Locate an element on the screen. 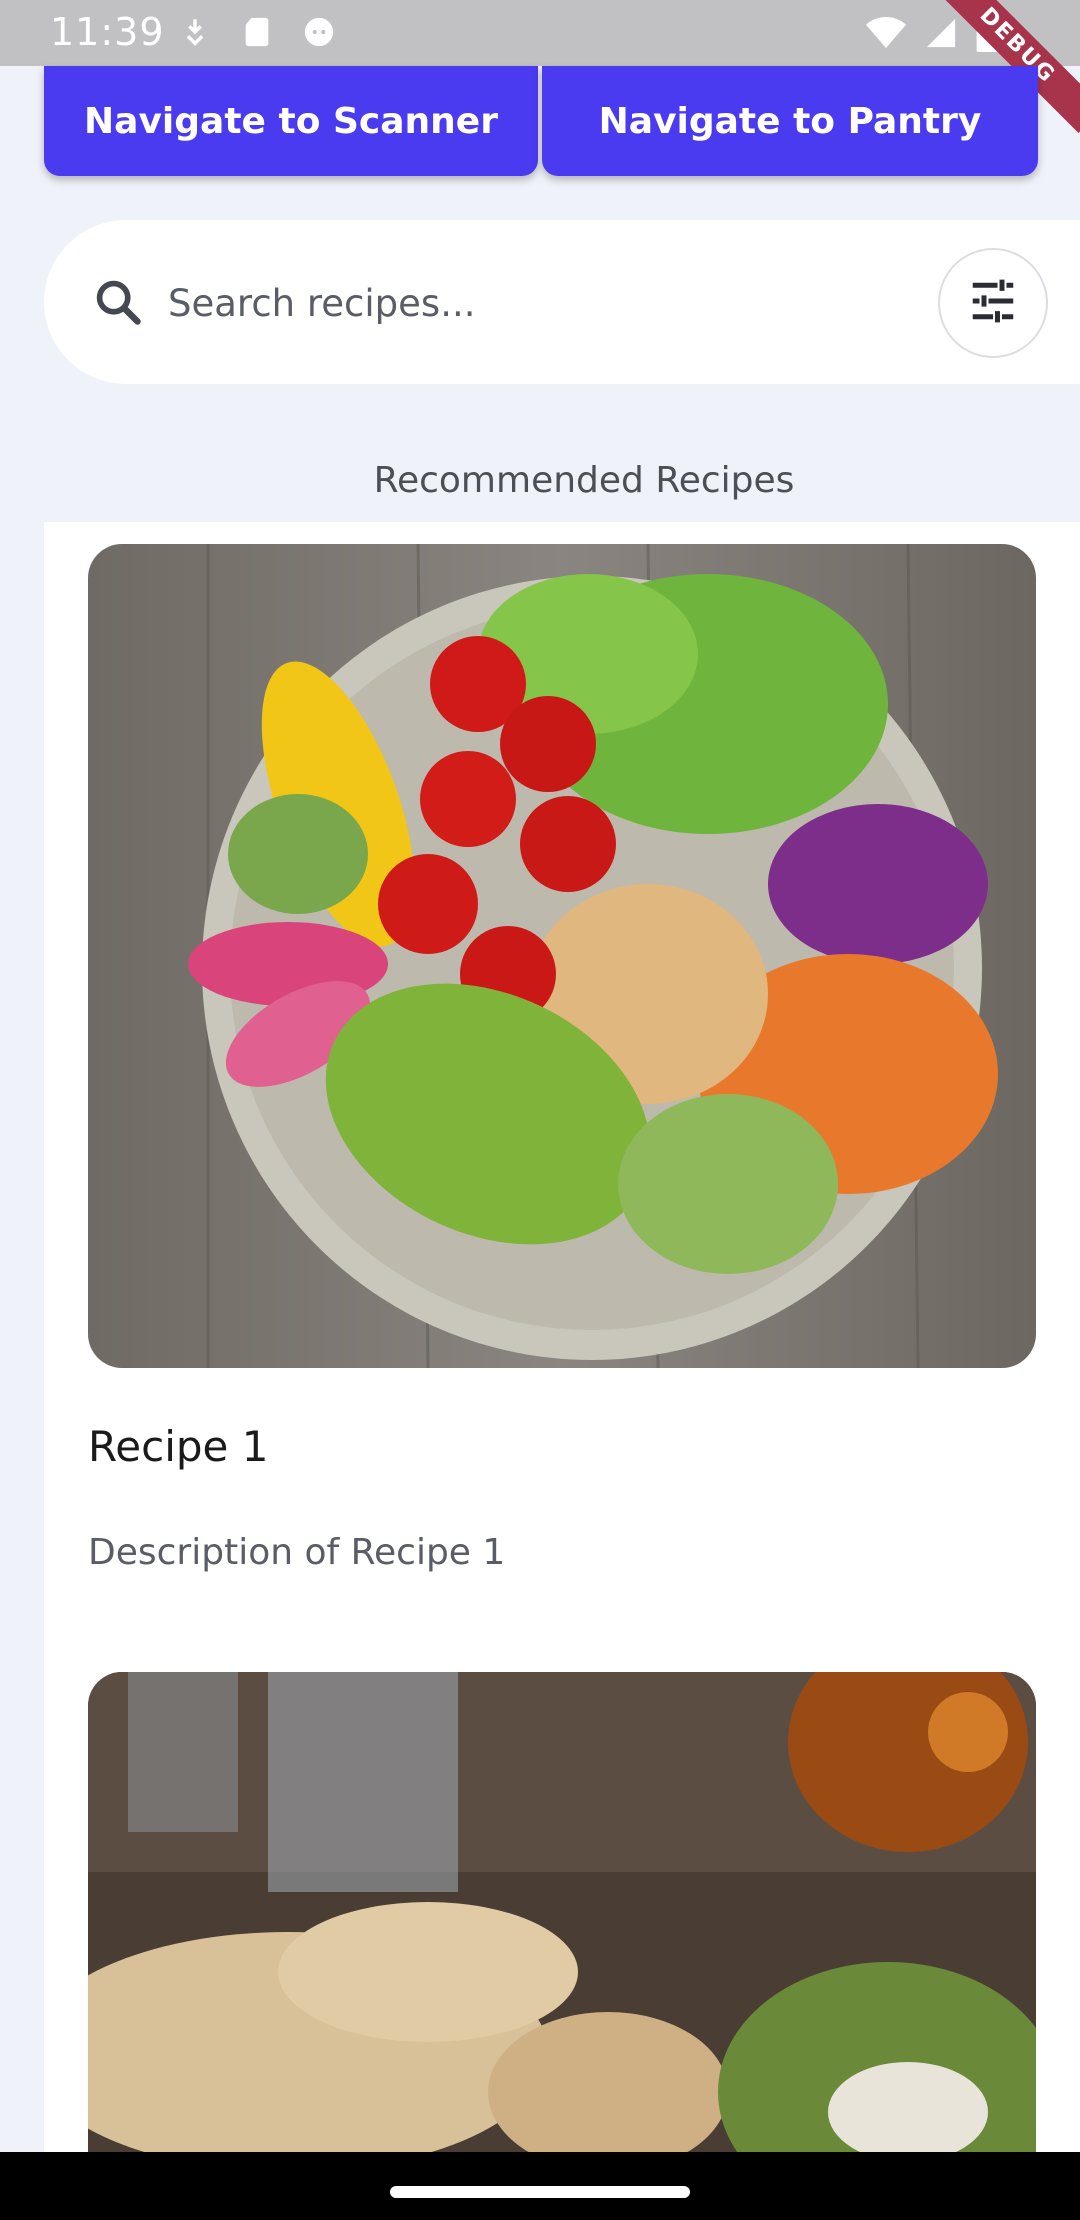  sd-card-icon is located at coordinates (257, 32).